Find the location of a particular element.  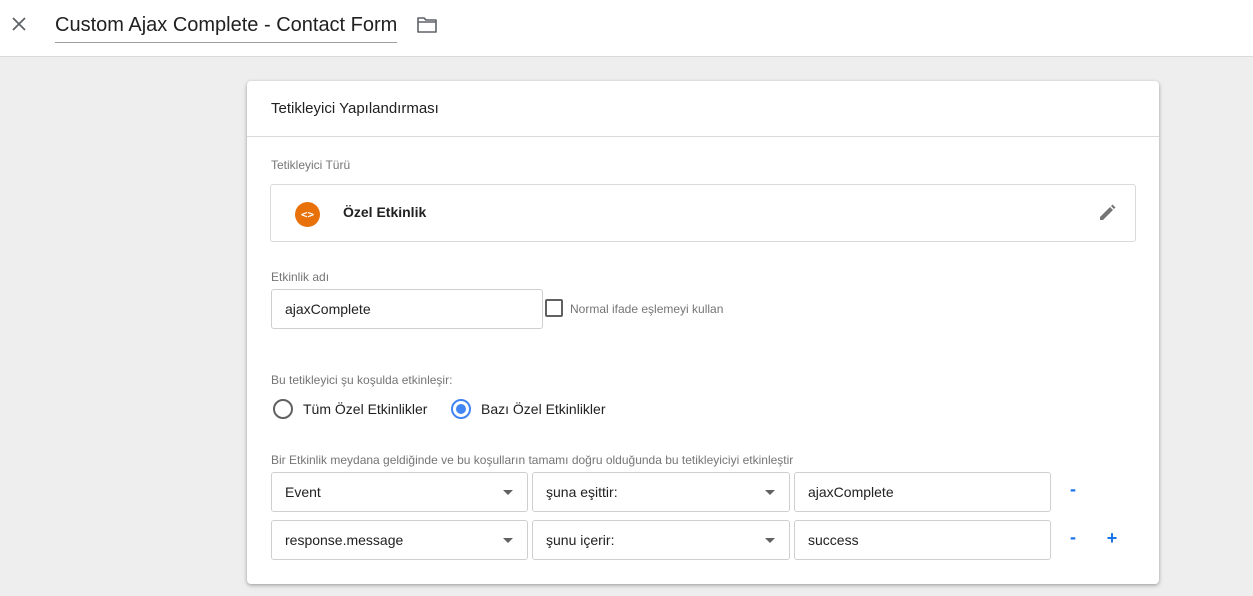

condition-value-input: success is located at coordinates (922, 540).